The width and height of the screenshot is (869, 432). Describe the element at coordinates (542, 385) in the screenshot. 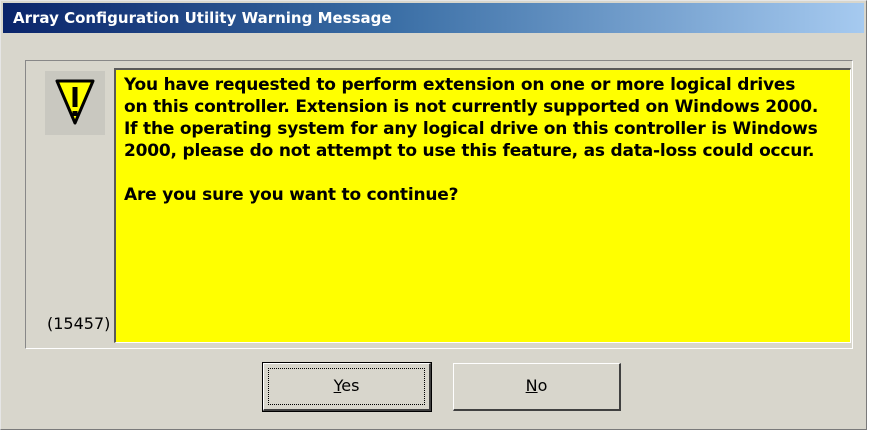

I see `no-label-rest: o` at that location.